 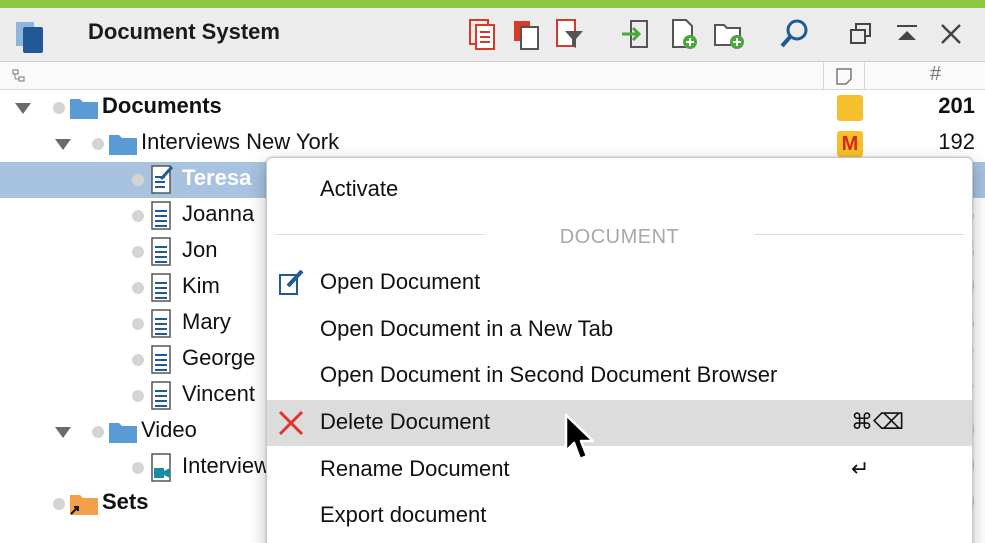 What do you see at coordinates (218, 393) in the screenshot?
I see `tree-label: Vincent` at bounding box center [218, 393].